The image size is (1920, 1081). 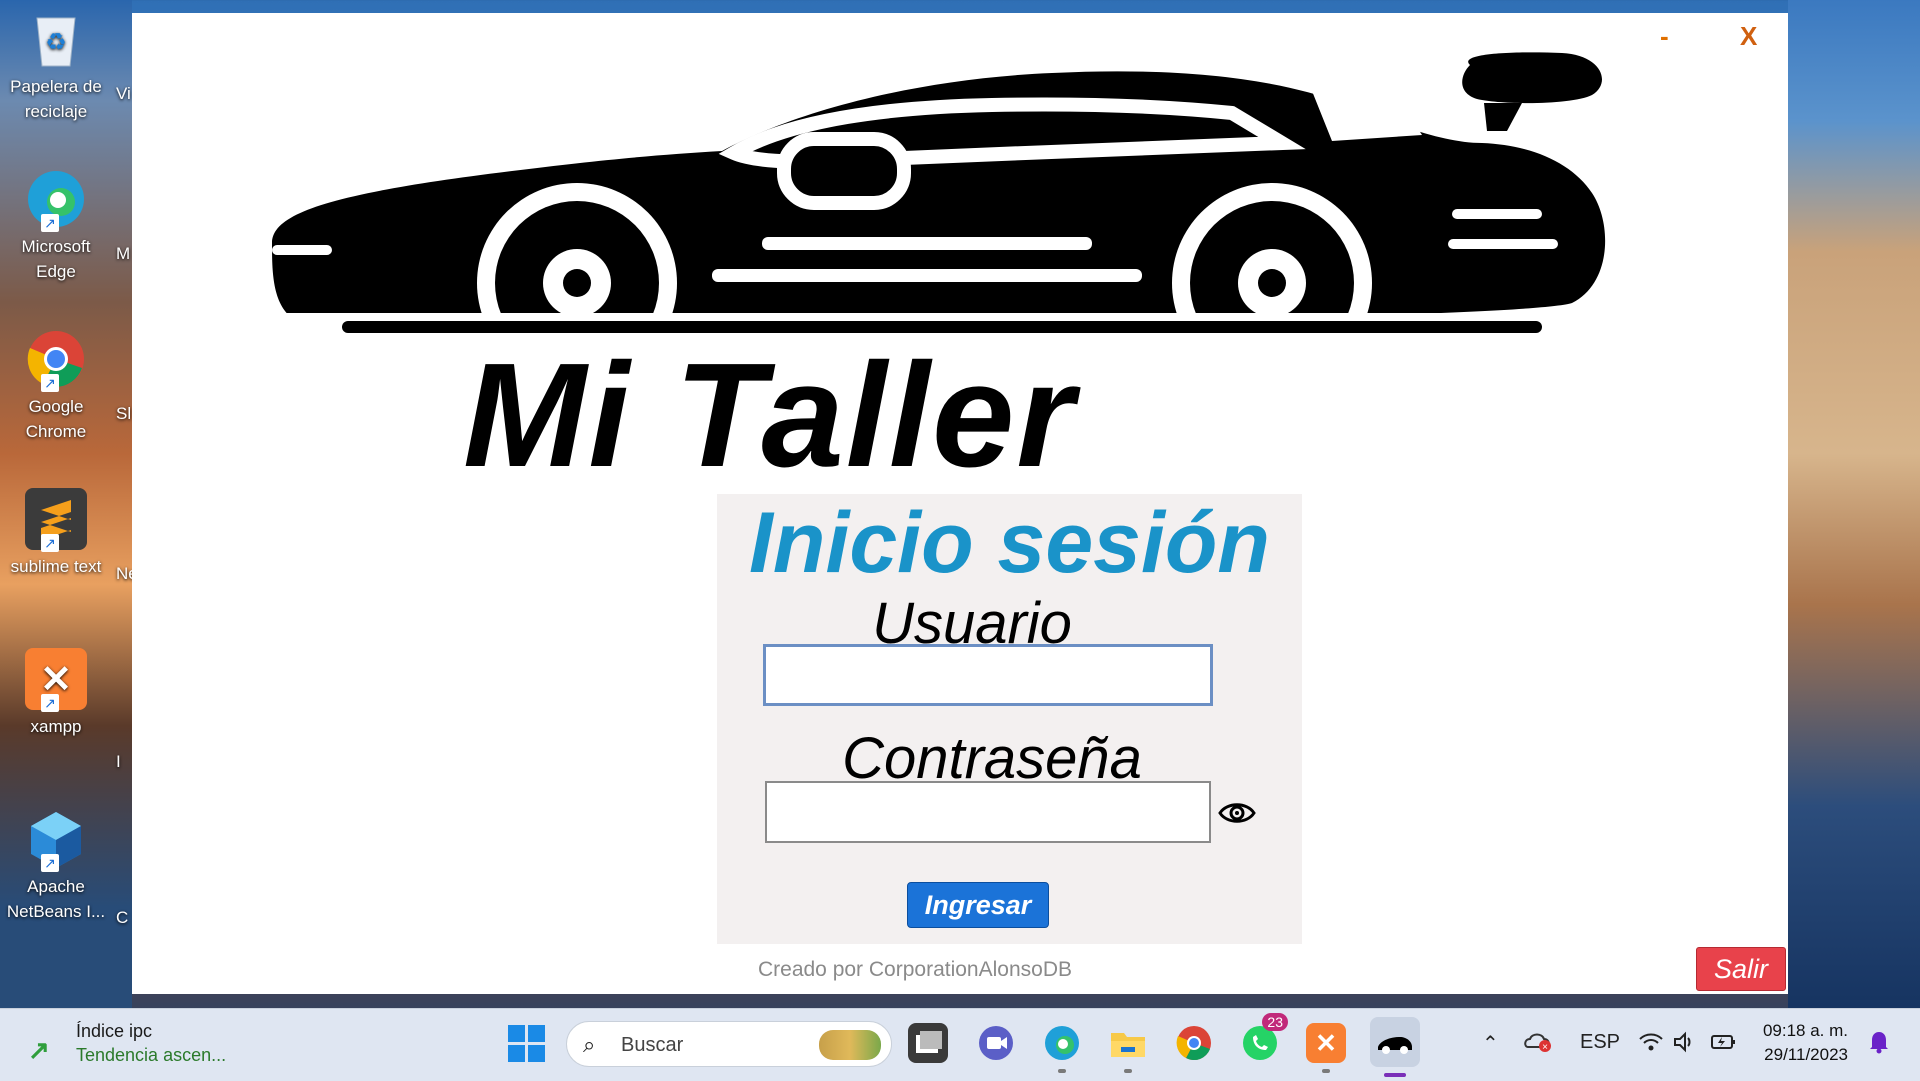 What do you see at coordinates (1724, 1045) in the screenshot?
I see `battery-charging-icon` at bounding box center [1724, 1045].